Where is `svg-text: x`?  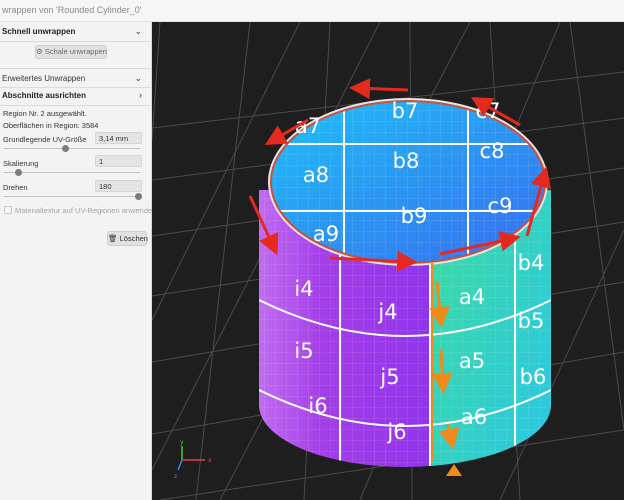 svg-text: x is located at coordinates (210, 460).